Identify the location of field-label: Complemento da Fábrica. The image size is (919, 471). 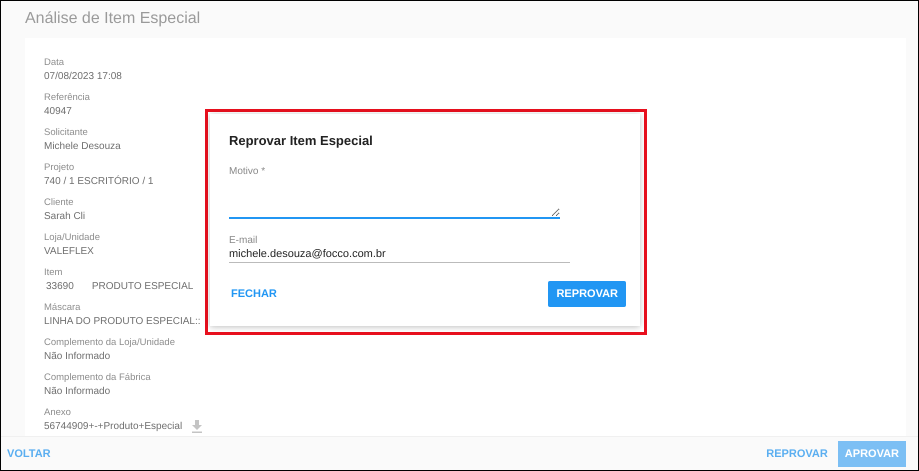
(97, 377).